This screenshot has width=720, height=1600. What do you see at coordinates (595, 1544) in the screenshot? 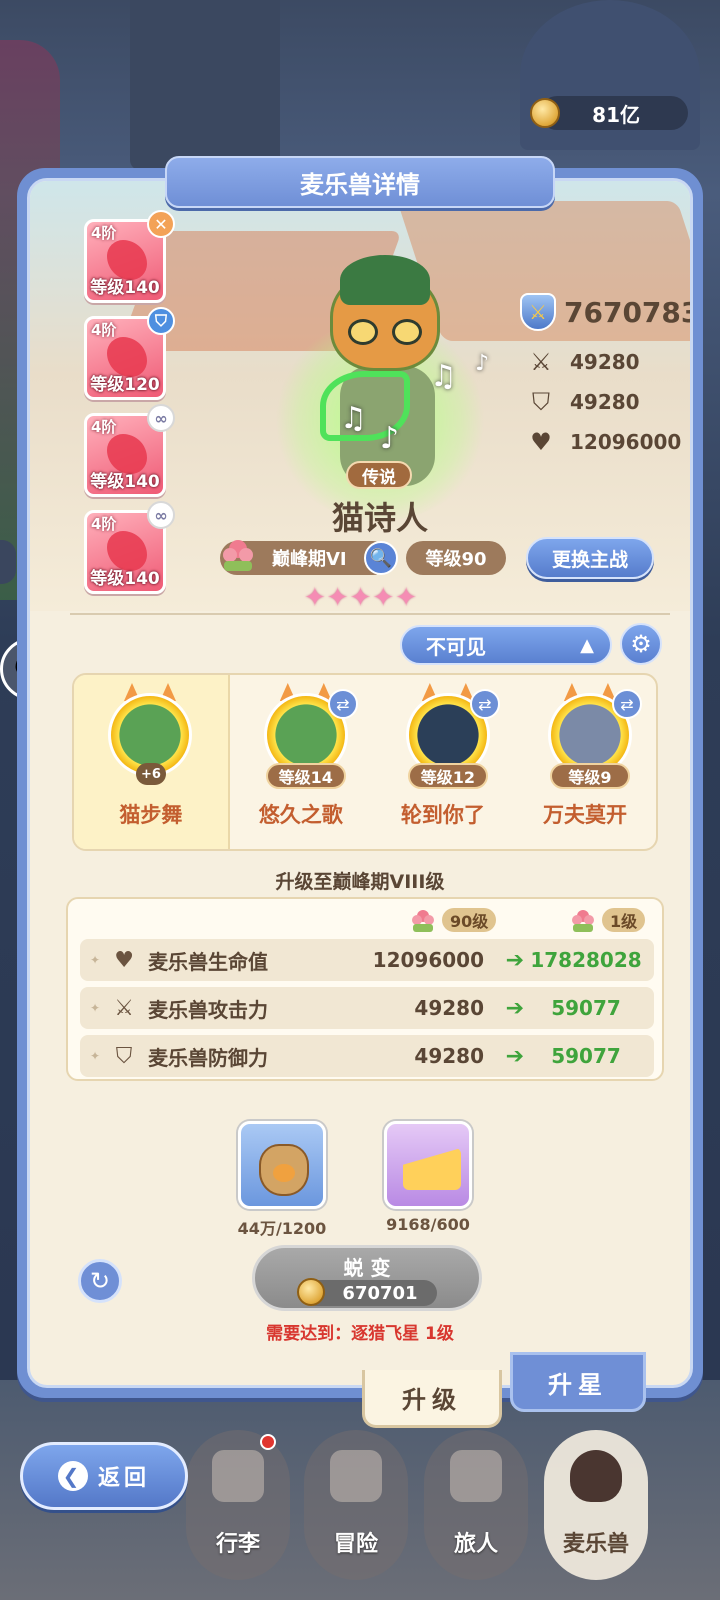
I see `nav-label: 麦乐兽` at bounding box center [595, 1544].